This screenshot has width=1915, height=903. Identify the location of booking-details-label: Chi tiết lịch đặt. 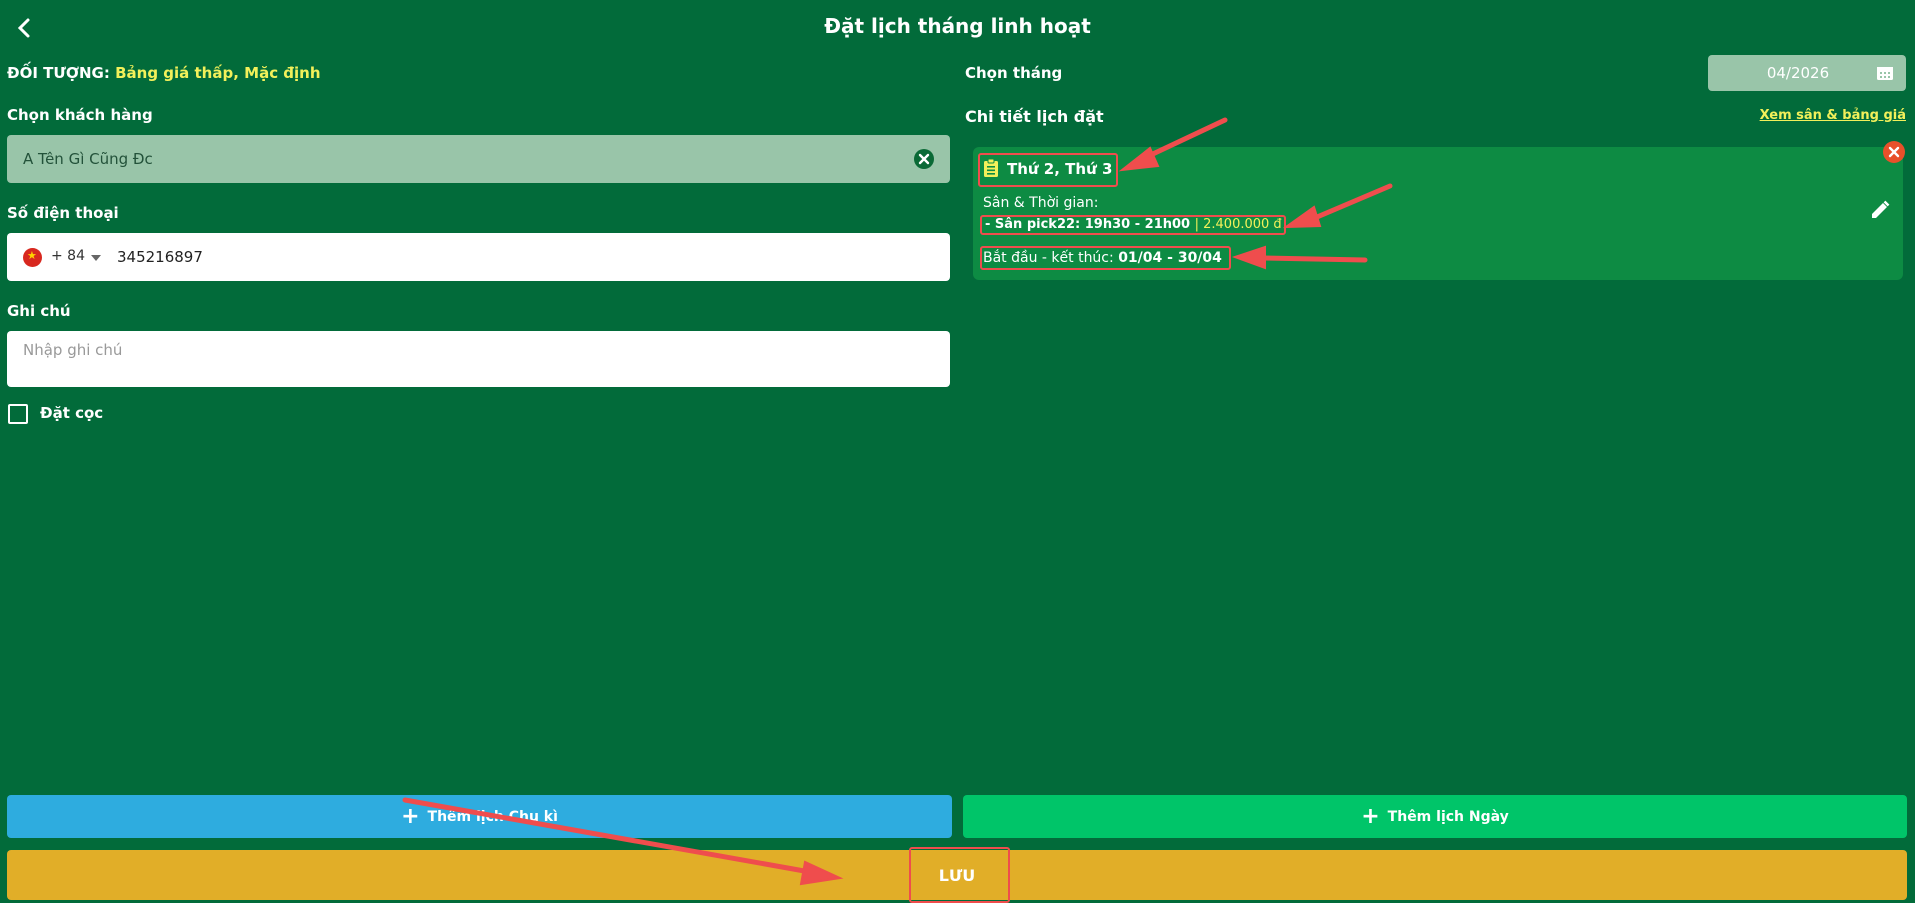
(1034, 116).